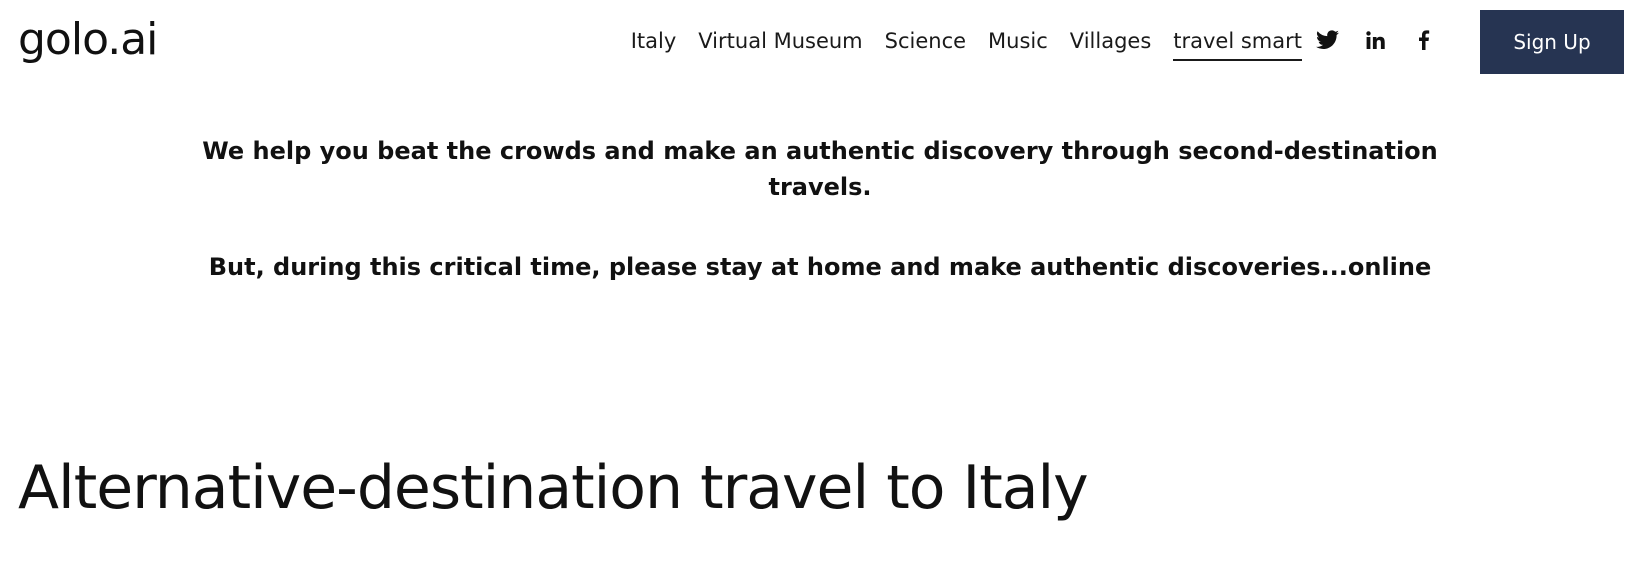 This screenshot has height=566, width=1642. I want to click on nav-item-music: Music, so click(1018, 44).